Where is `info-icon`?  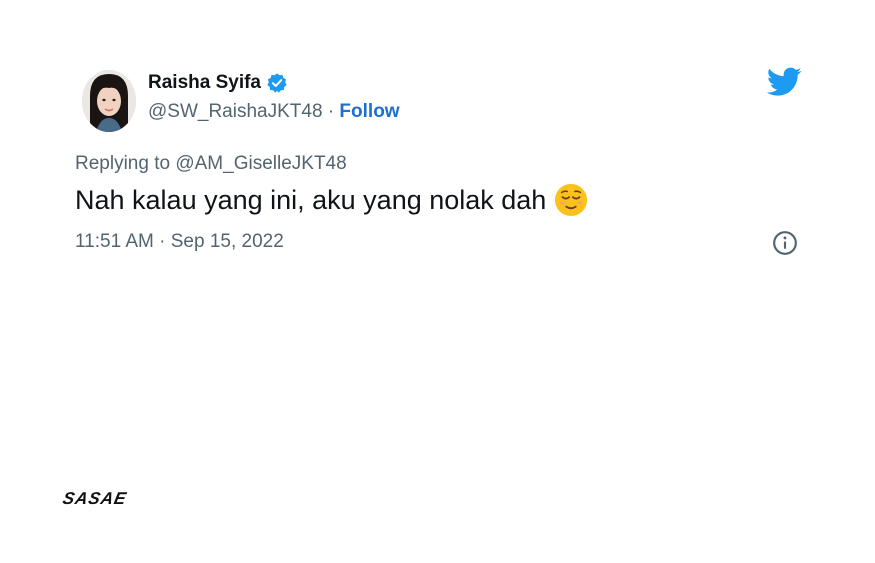
info-icon is located at coordinates (785, 243).